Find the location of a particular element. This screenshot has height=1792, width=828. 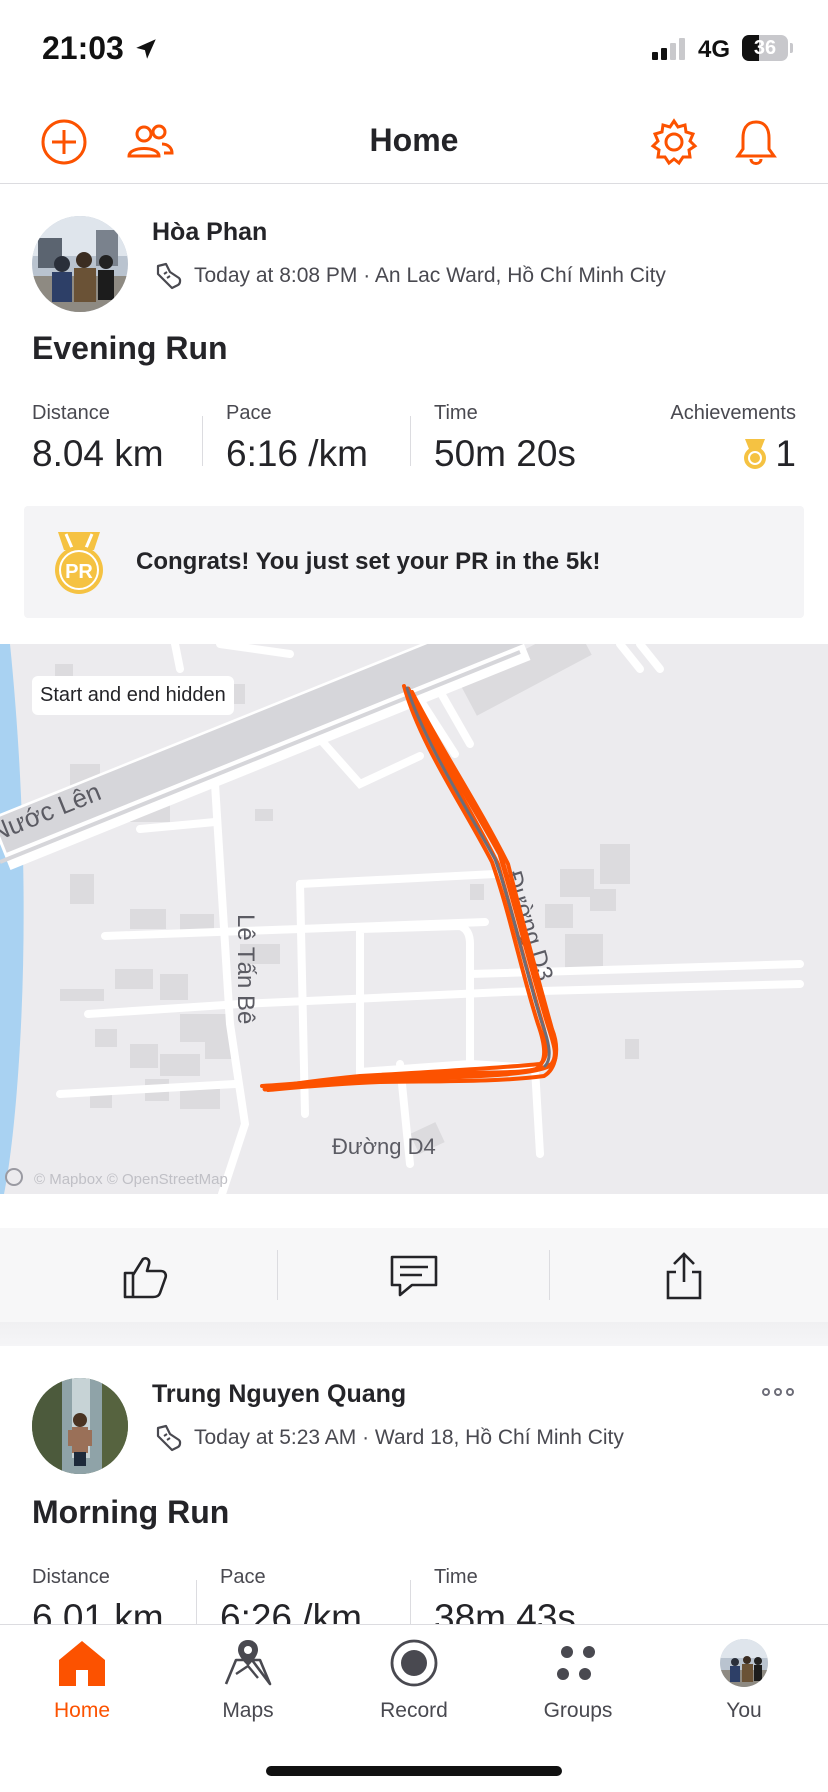

tab-label: You is located at coordinates (744, 1710).